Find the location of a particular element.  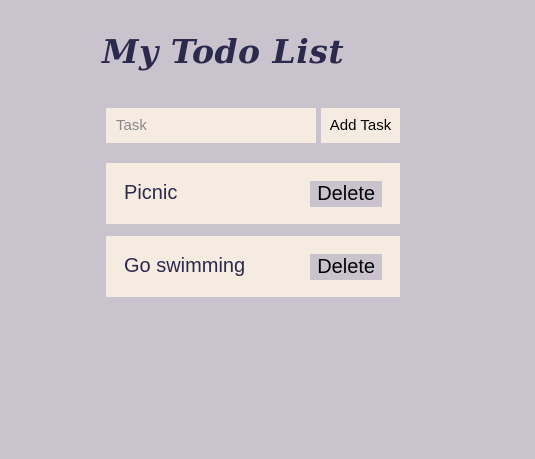

add-task-button: Add Task is located at coordinates (360, 125).